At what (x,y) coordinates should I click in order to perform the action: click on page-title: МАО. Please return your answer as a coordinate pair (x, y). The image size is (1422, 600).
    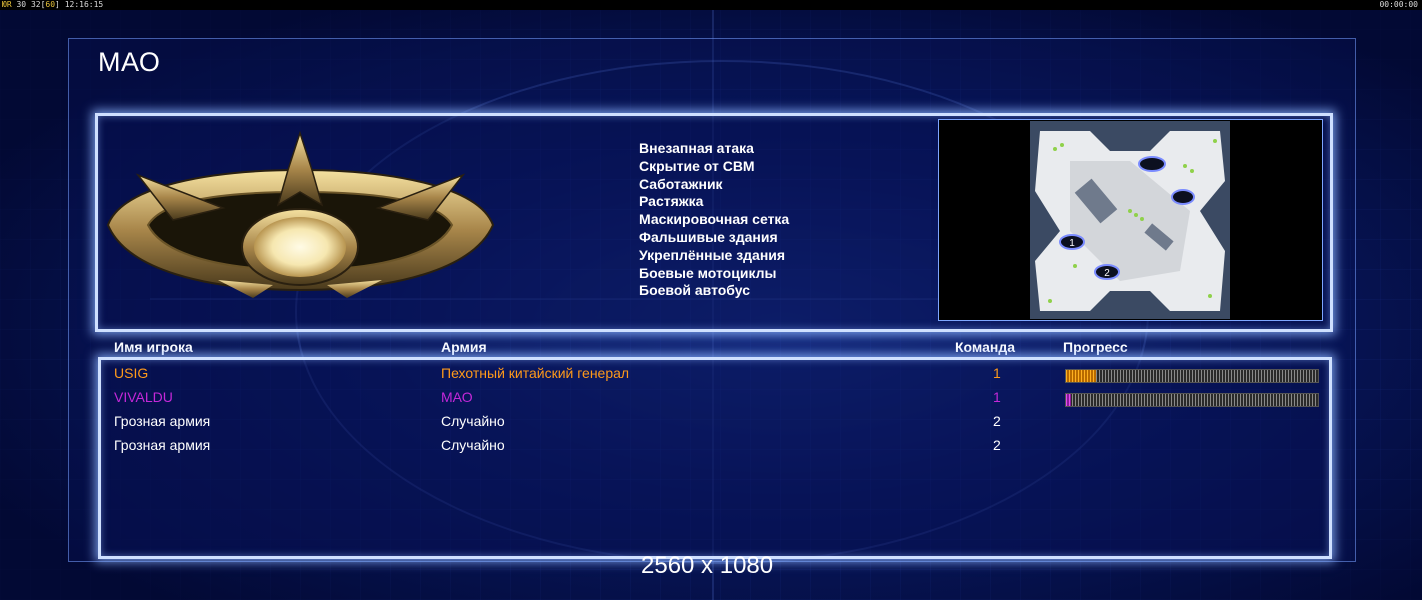
    Looking at the image, I should click on (129, 62).